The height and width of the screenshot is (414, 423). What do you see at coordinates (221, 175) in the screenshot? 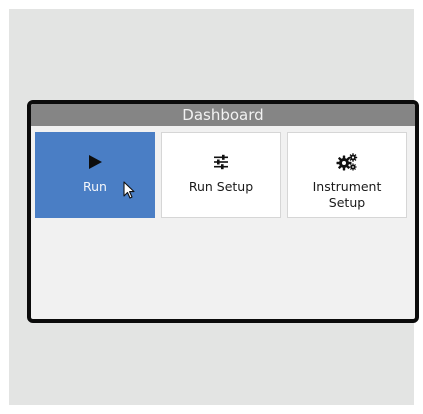
I see `run-setup-tile-button: Run Setup` at bounding box center [221, 175].